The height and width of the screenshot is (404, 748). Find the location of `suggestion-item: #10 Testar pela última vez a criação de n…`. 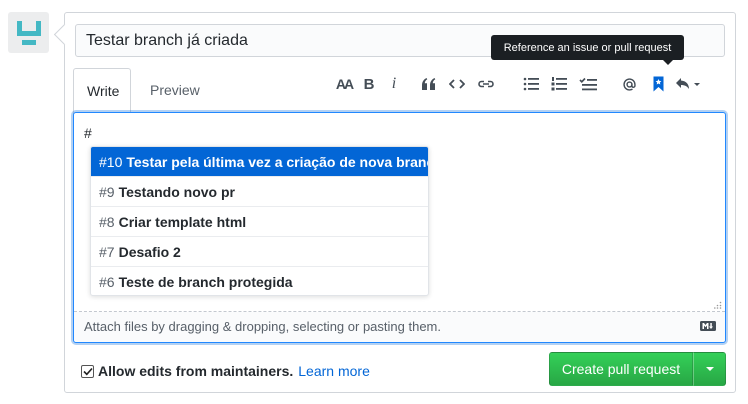

suggestion-item: #10 Testar pela última vez a criação de n… is located at coordinates (259, 162).